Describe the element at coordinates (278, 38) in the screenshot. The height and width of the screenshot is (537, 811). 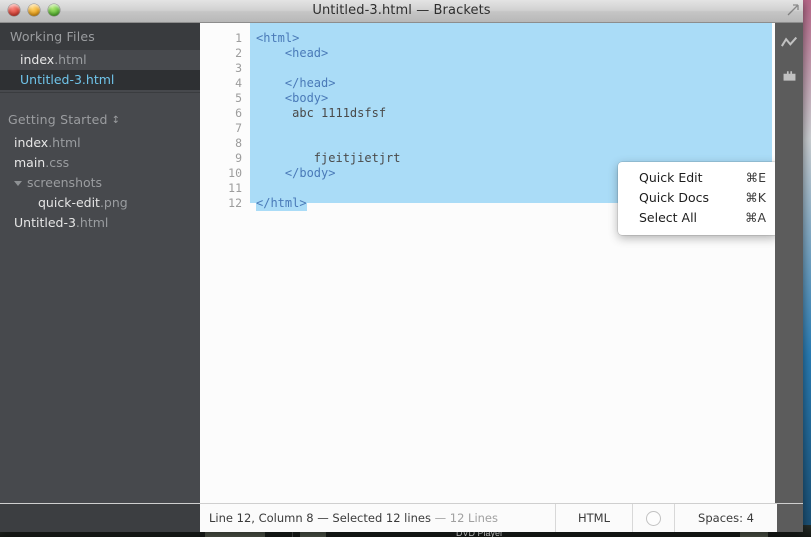
I see `line-content: <html>` at that location.